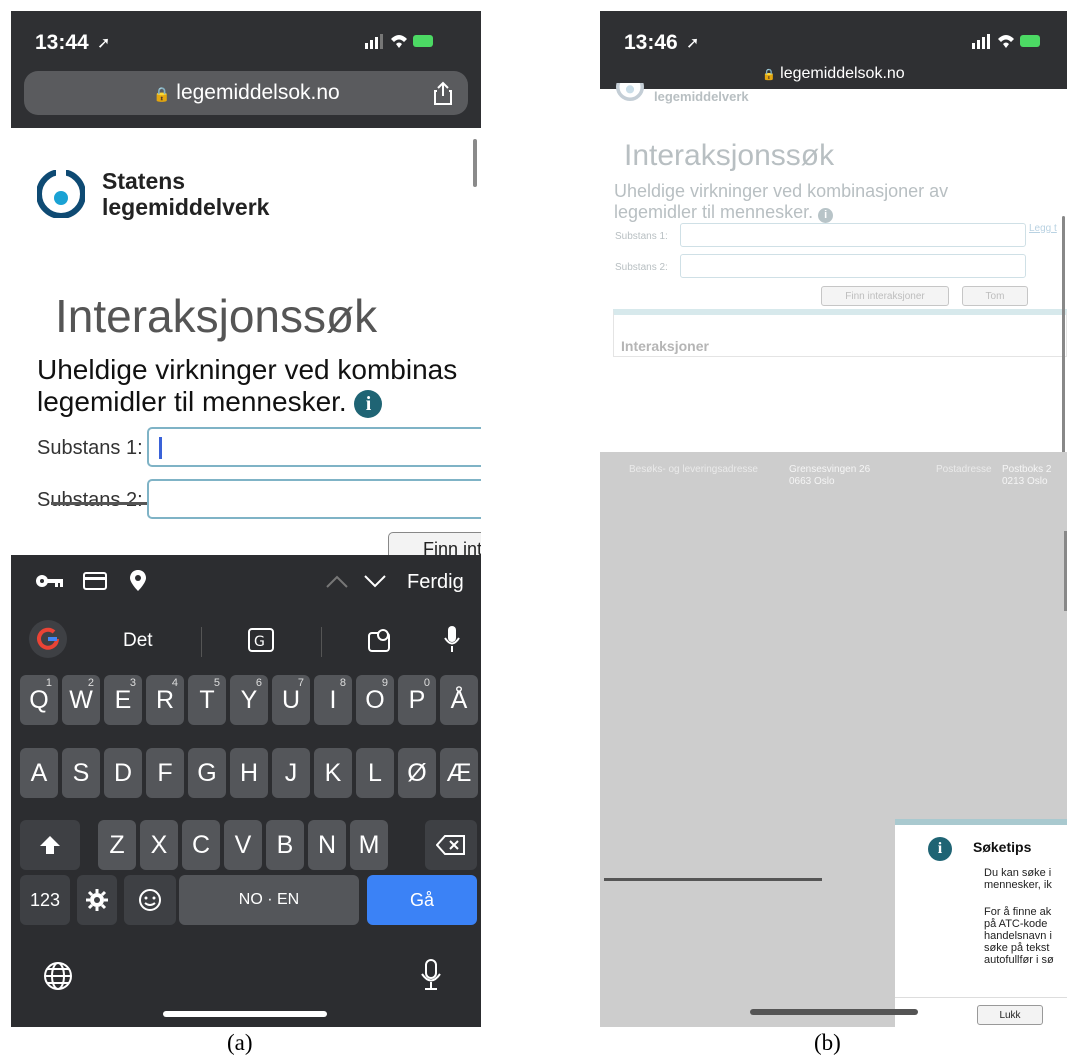 This screenshot has width=1067, height=1059. I want to click on legg-til-link: Legg t, so click(1043, 228).